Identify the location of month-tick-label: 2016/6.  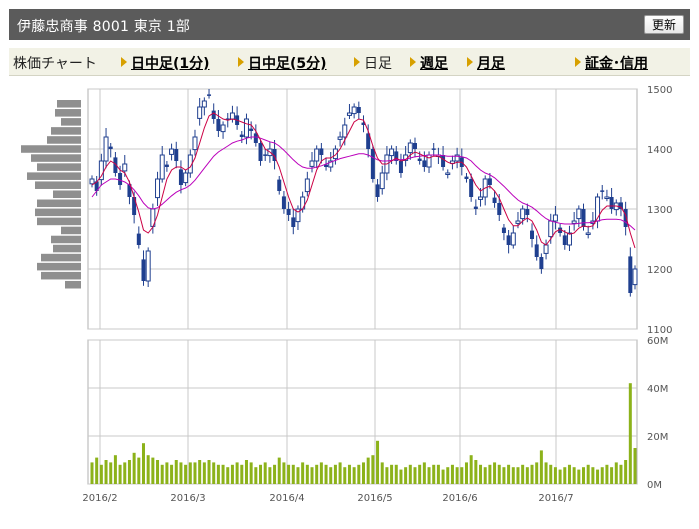
(459, 498).